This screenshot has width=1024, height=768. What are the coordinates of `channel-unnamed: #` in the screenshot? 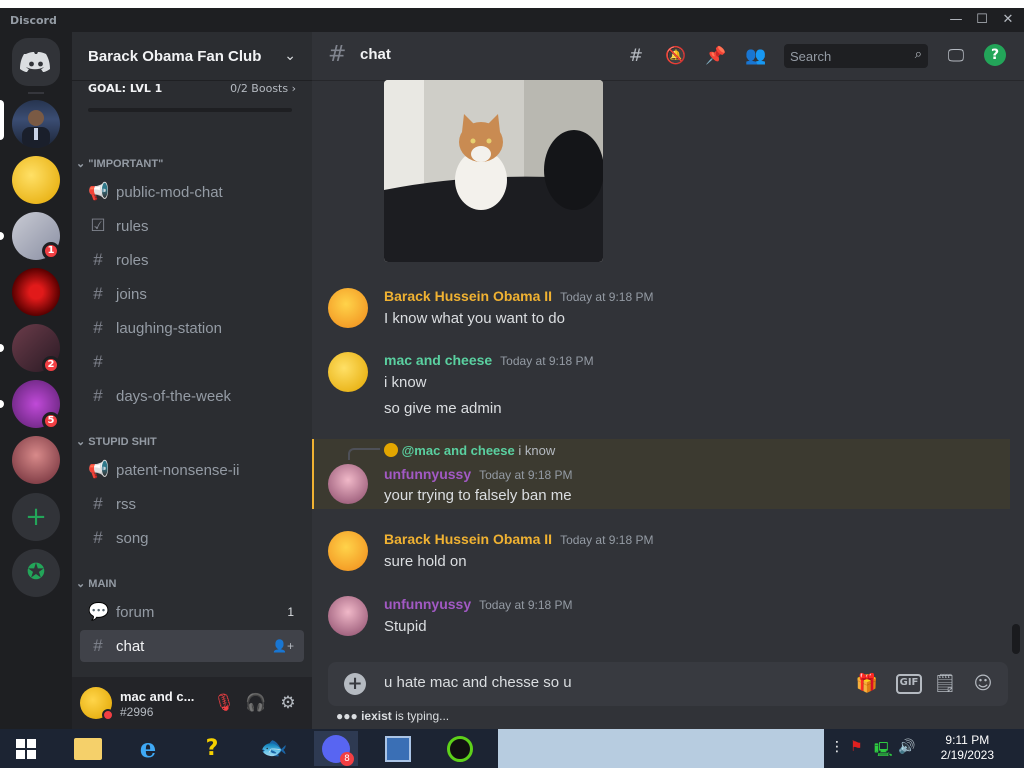 It's located at (192, 362).